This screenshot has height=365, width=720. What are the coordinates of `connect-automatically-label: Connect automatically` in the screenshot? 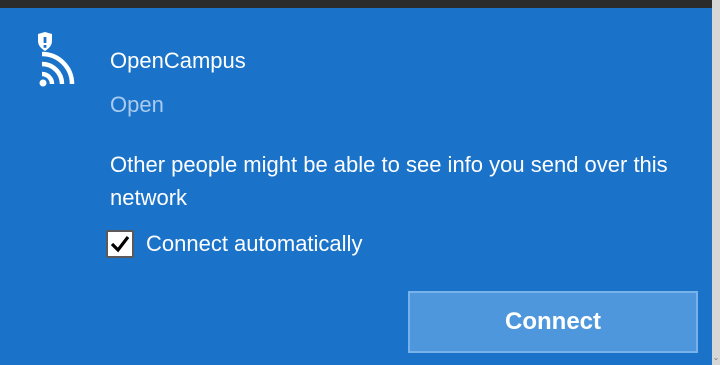 It's located at (254, 243).